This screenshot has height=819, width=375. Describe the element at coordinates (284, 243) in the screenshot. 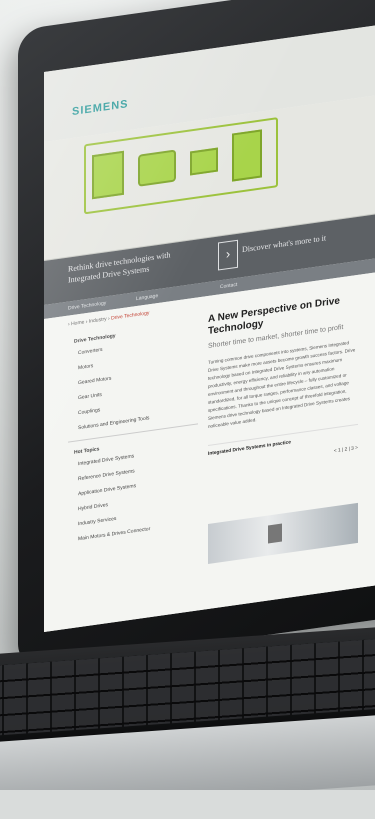

I see `banner-cta: Discover what's more to it` at that location.